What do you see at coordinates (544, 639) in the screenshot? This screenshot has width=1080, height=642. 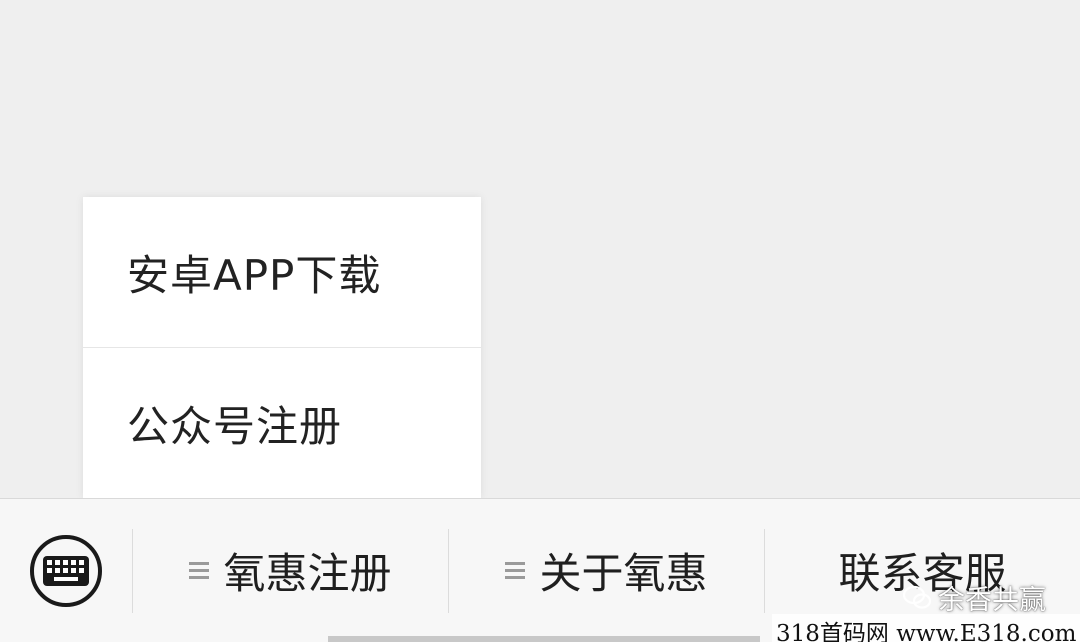 I see `scroll-indicator` at bounding box center [544, 639].